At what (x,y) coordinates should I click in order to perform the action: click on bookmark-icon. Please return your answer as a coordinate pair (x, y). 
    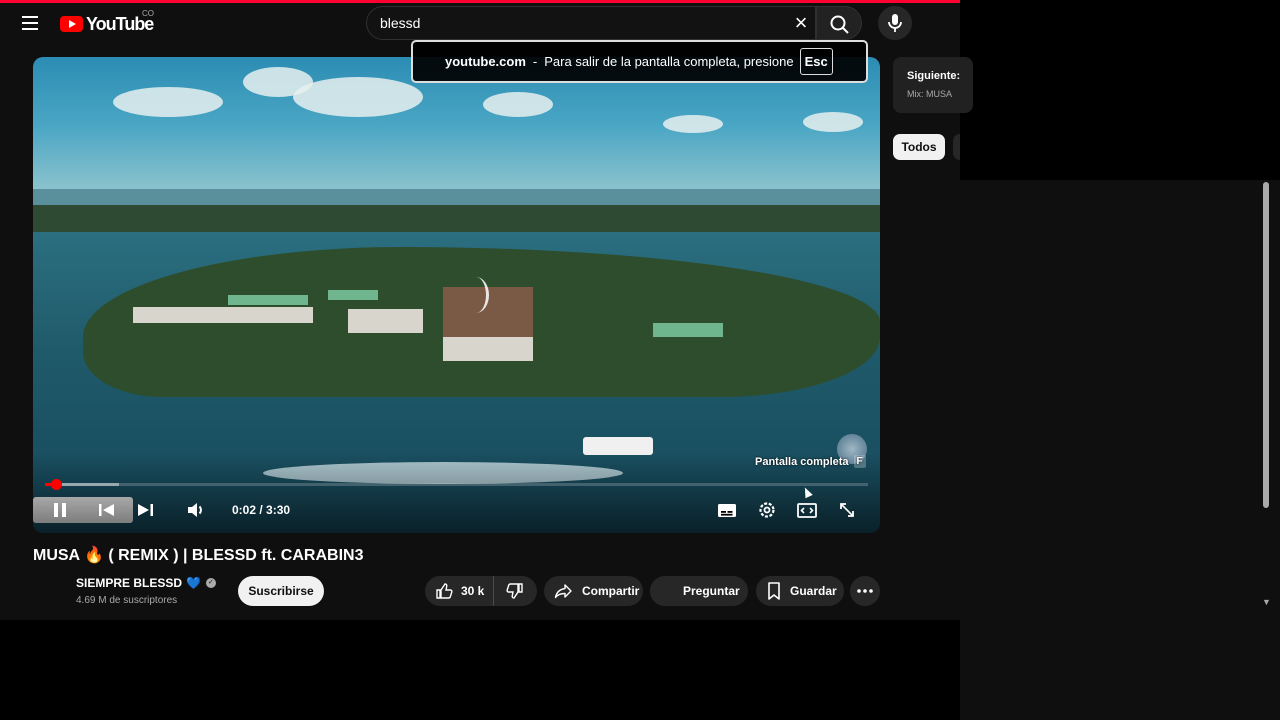
    Looking at the image, I should click on (774, 591).